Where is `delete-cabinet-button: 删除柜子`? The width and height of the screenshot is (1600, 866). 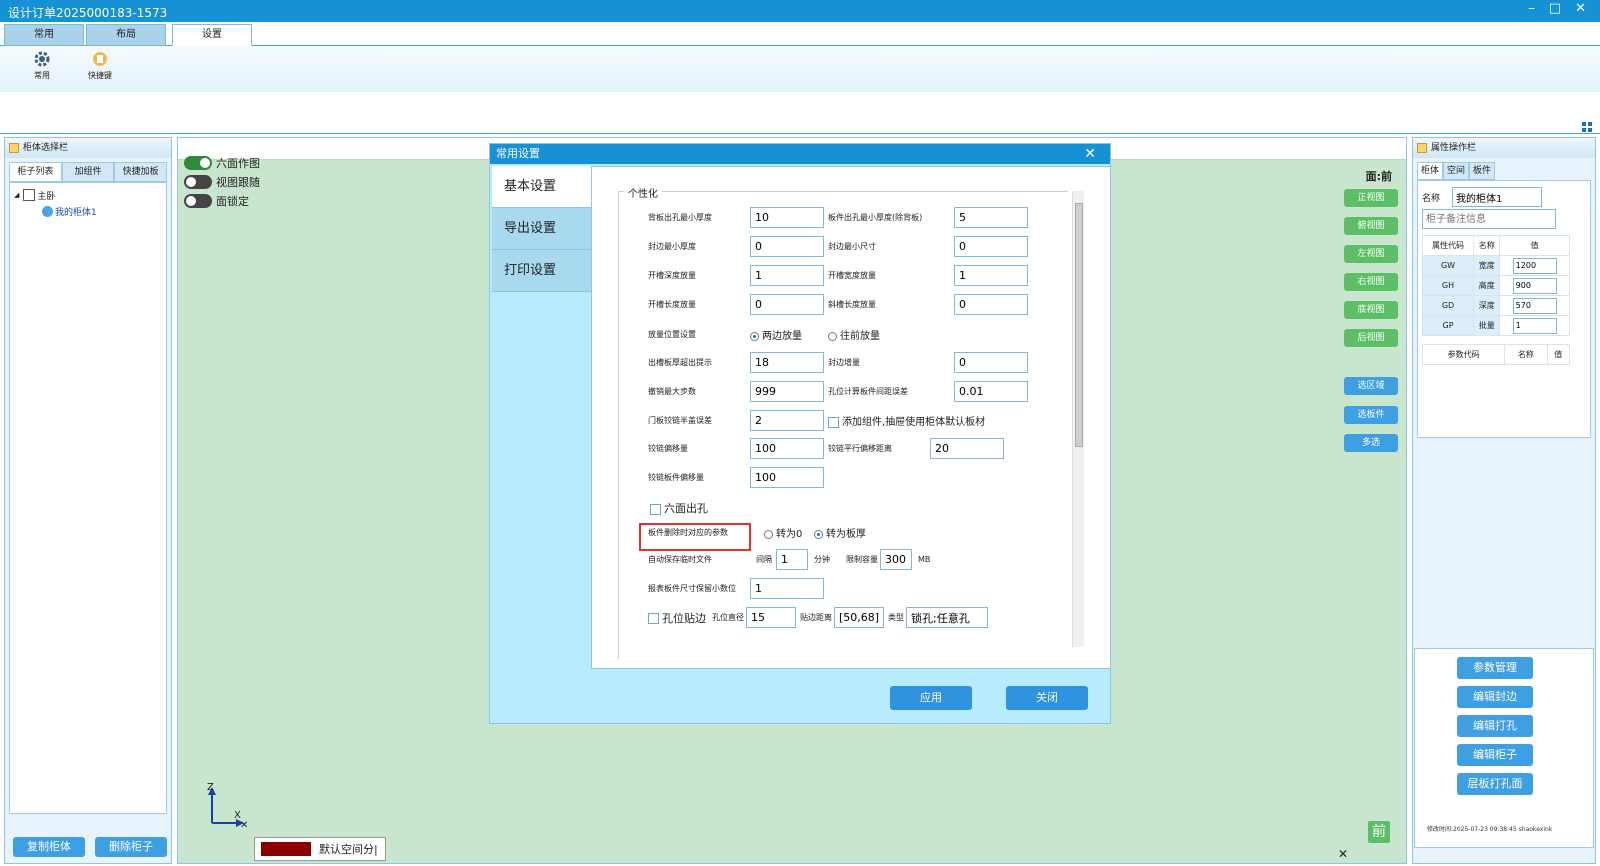 delete-cabinet-button: 删除柜子 is located at coordinates (131, 847).